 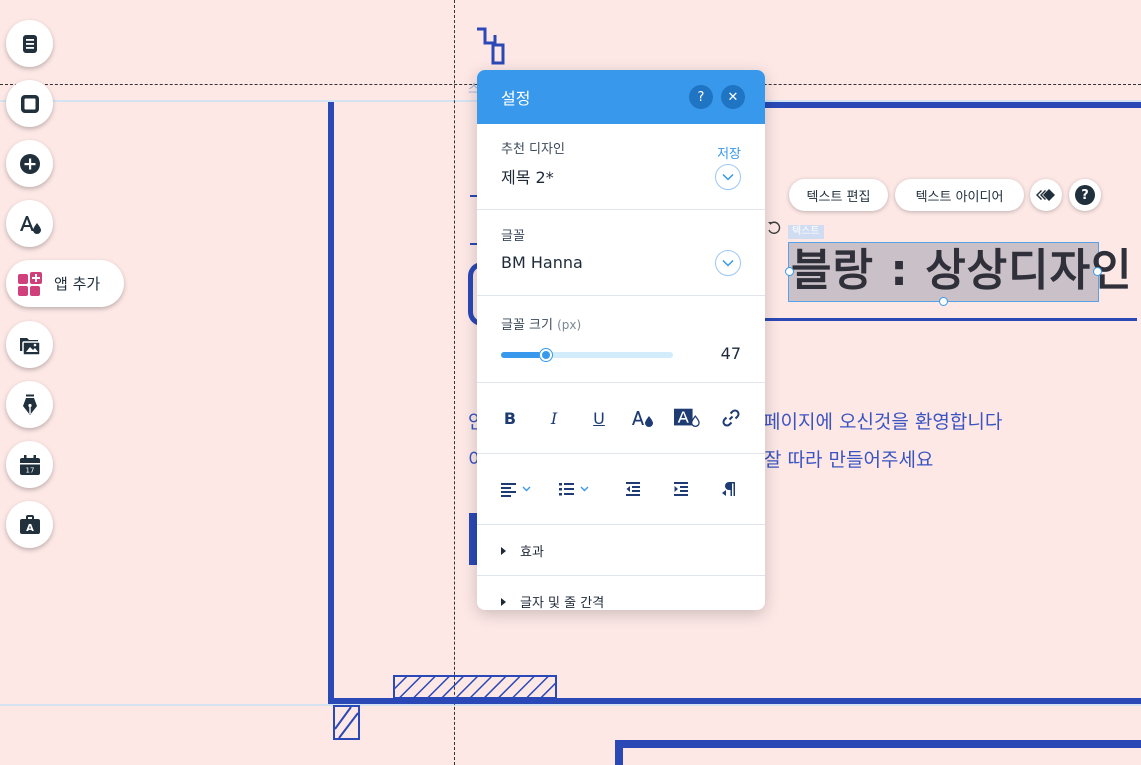 I want to click on underline-button: U, so click(x=599, y=418).